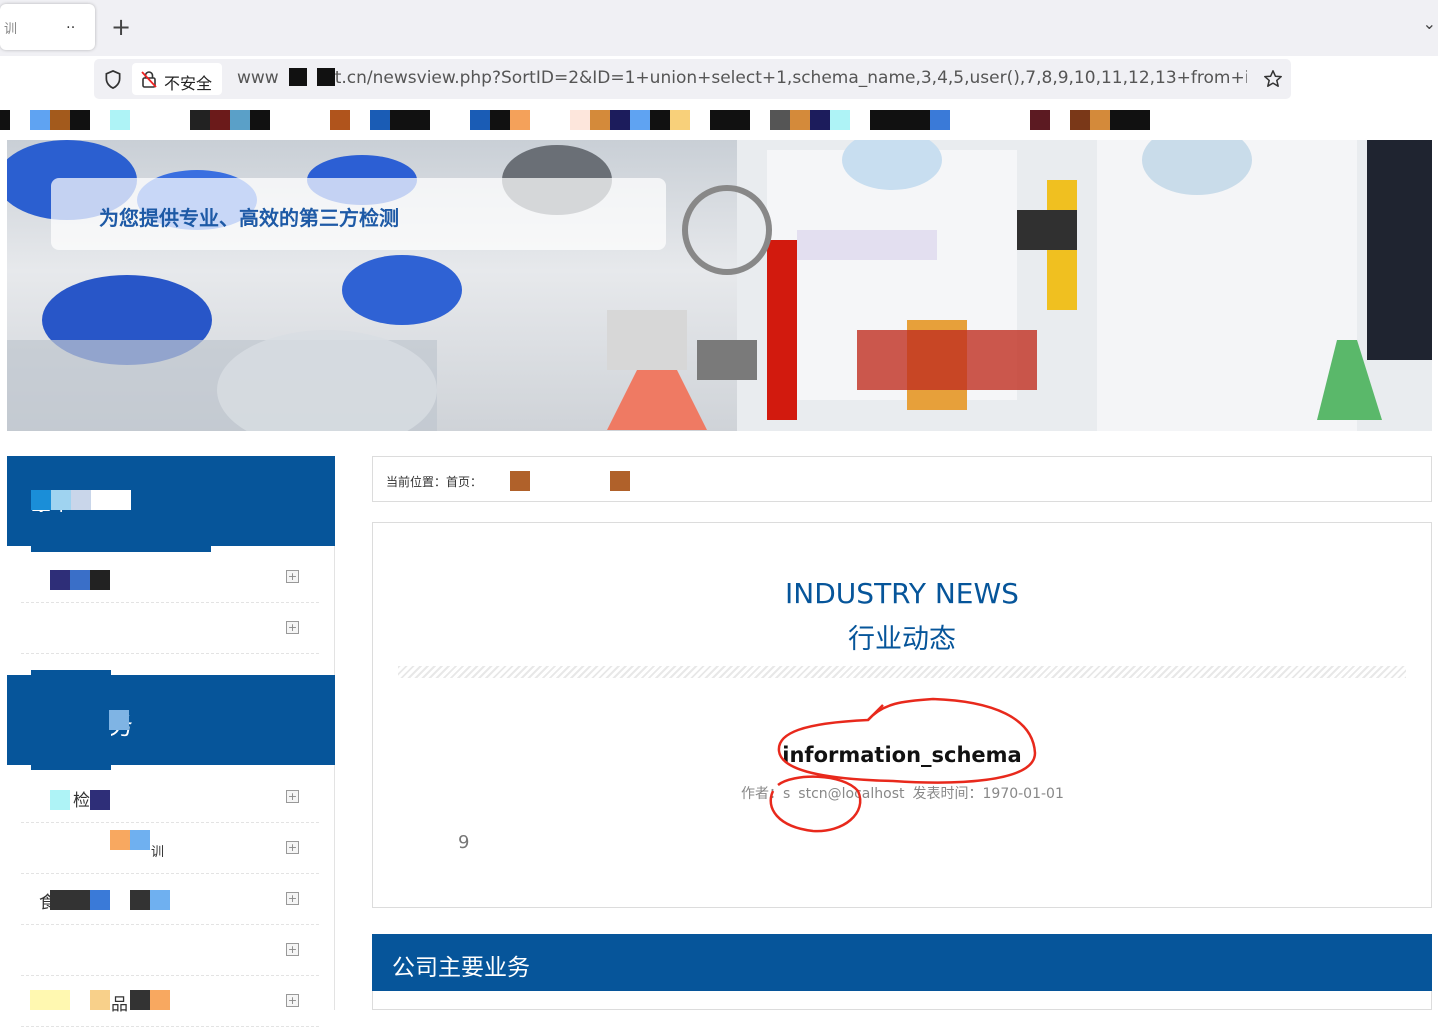 The width and height of the screenshot is (1438, 1027). Describe the element at coordinates (1273, 79) in the screenshot. I see `bookmark-star-icon` at that location.